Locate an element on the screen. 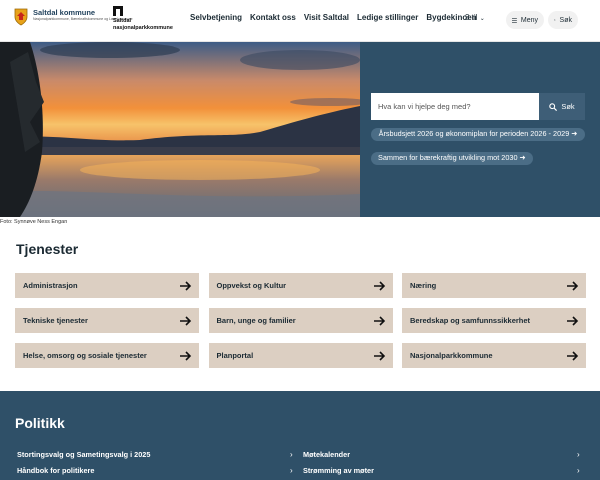  services-title: Tjenester is located at coordinates (47, 249).